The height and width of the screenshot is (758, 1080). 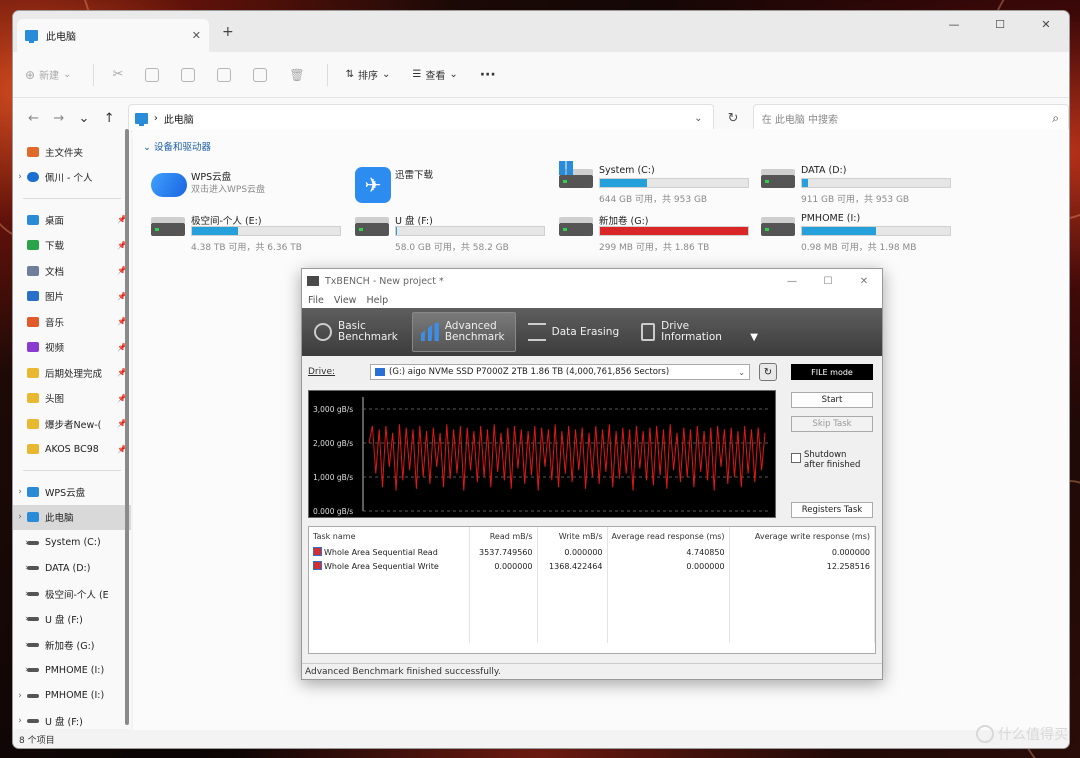 I want to click on column-header: Average write response (ms), so click(x=802, y=536).